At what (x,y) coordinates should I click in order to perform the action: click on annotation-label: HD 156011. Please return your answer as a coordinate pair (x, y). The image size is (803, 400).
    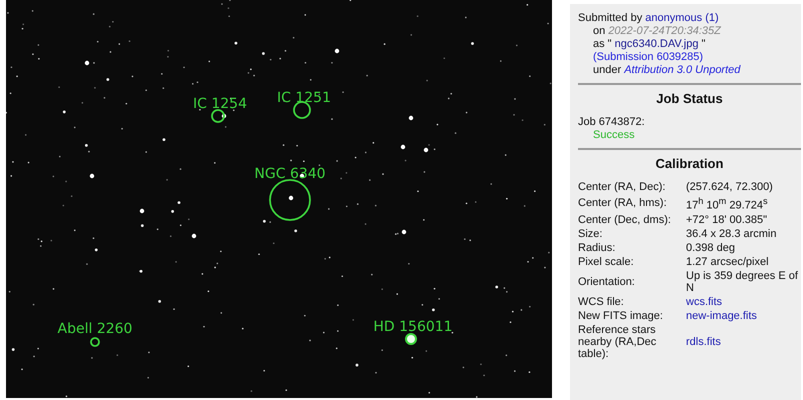
    Looking at the image, I should click on (413, 327).